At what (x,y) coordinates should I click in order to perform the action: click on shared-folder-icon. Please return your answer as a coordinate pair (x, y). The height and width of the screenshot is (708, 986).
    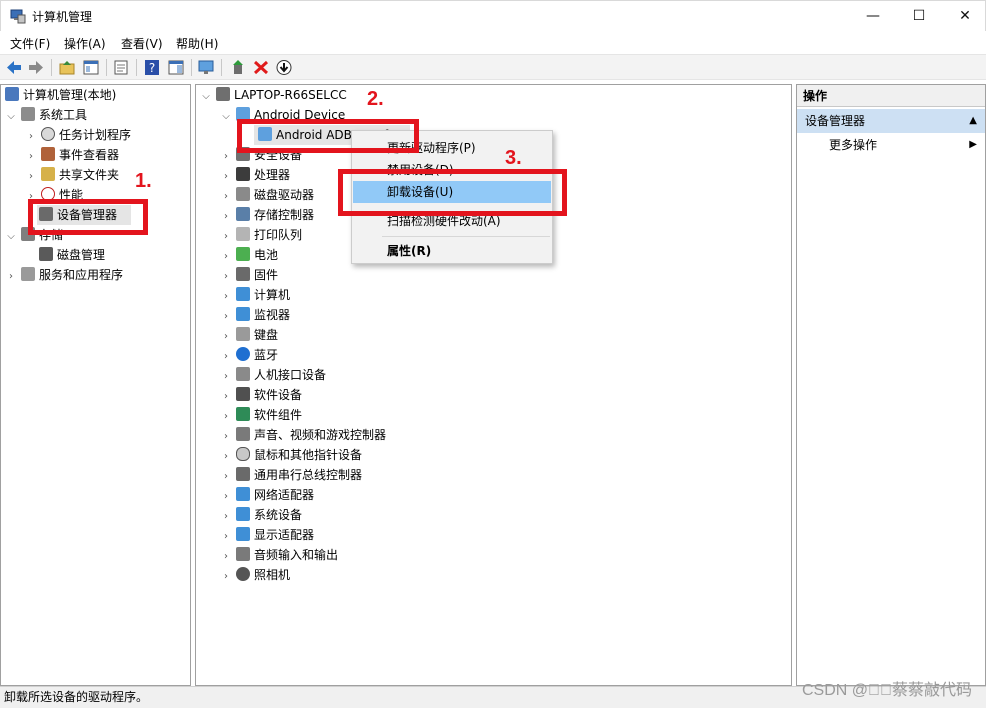
    Looking at the image, I should click on (48, 174).